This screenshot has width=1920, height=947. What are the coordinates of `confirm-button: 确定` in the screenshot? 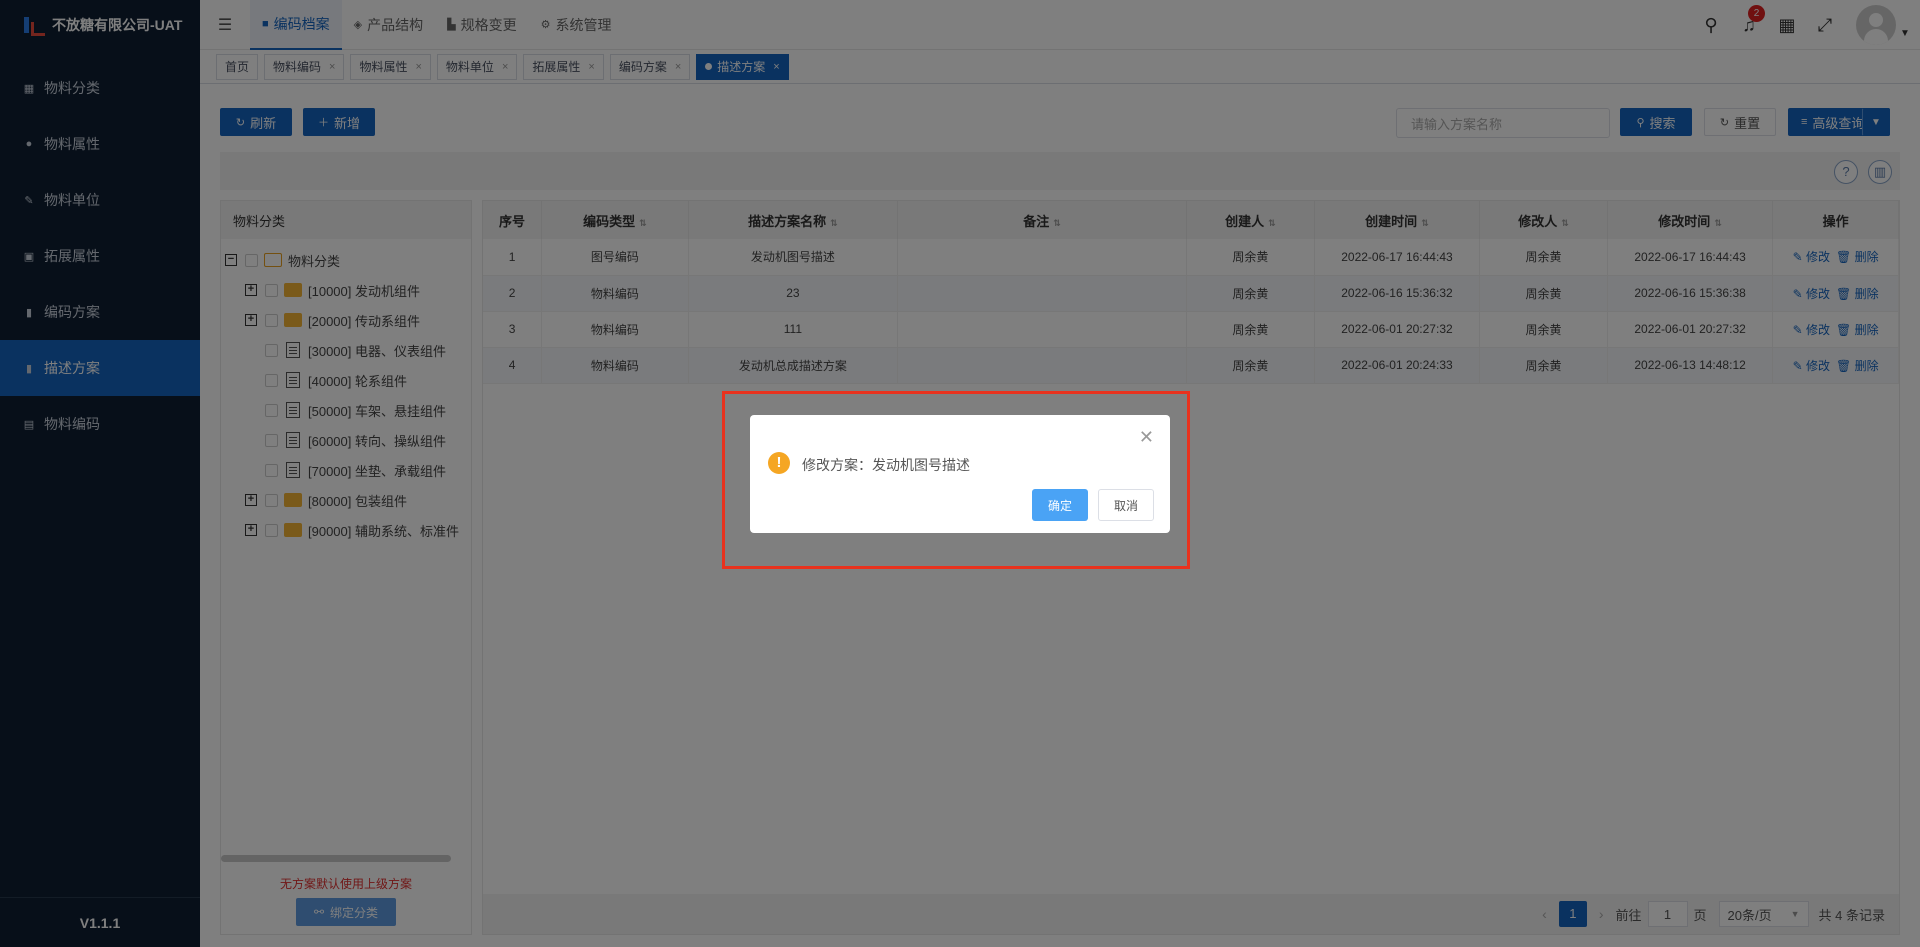 It's located at (1060, 505).